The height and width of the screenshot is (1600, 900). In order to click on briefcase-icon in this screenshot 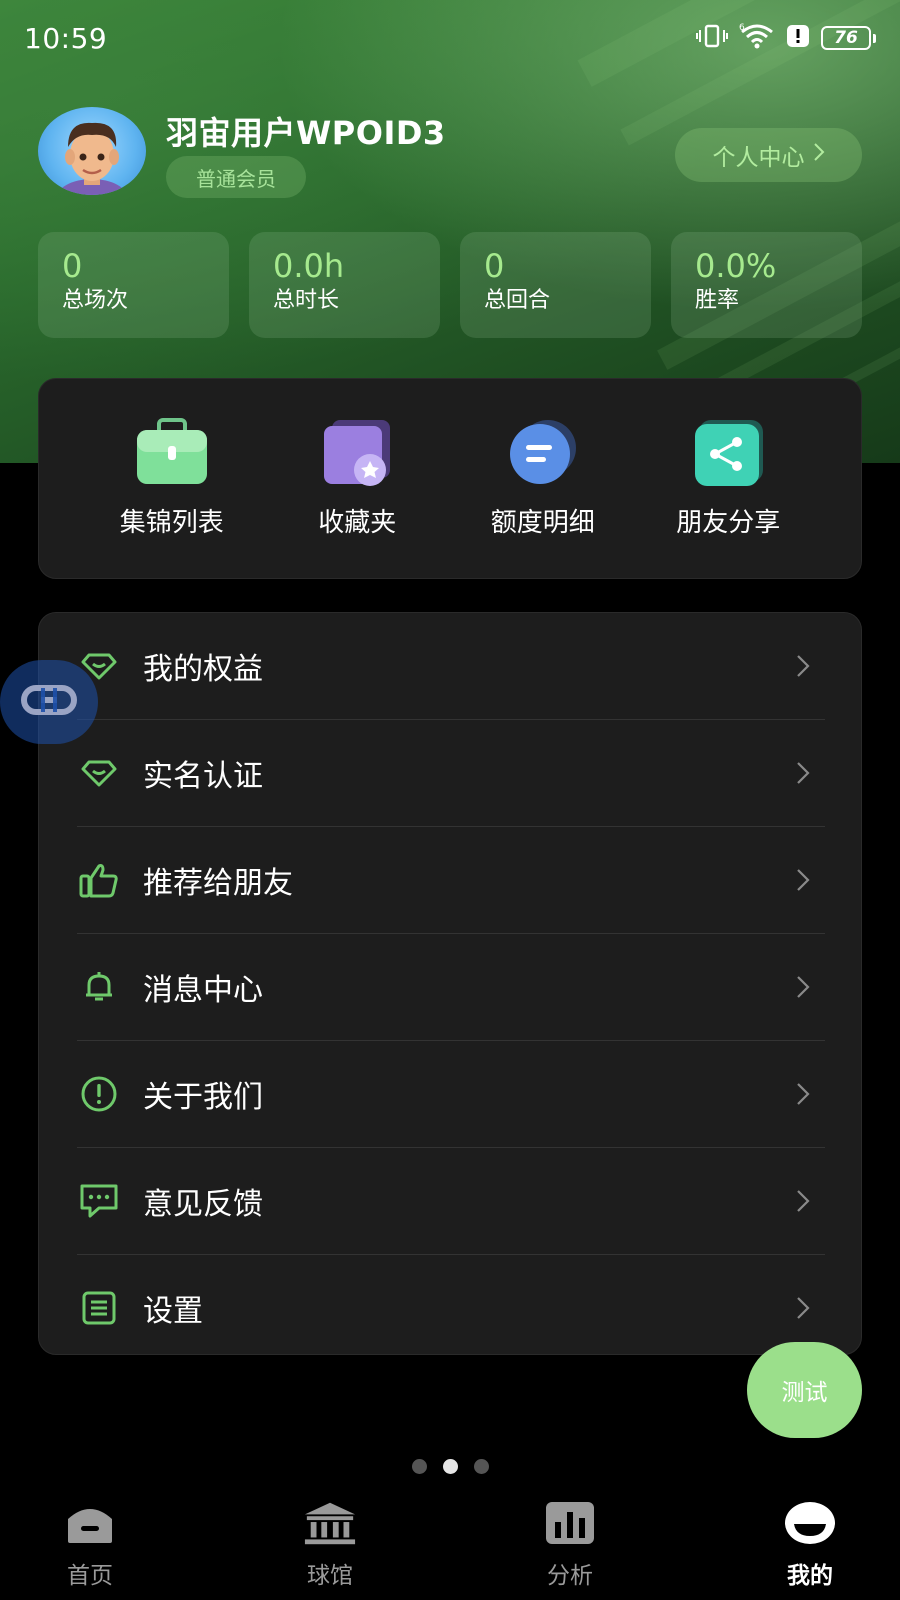, I will do `click(172, 453)`.